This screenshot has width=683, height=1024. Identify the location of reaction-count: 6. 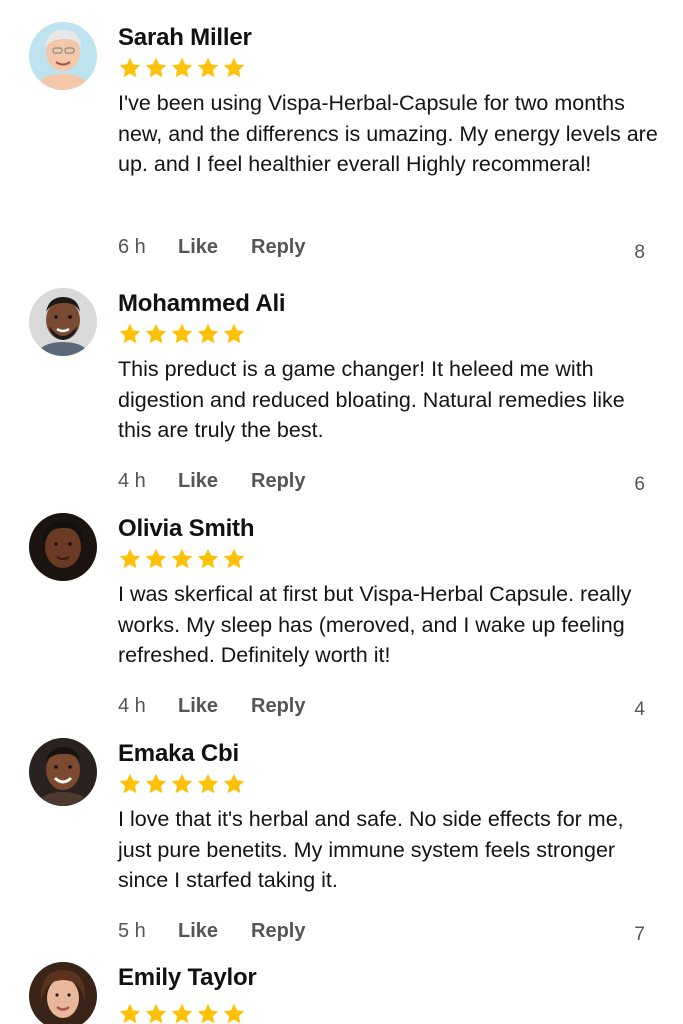
(639, 484).